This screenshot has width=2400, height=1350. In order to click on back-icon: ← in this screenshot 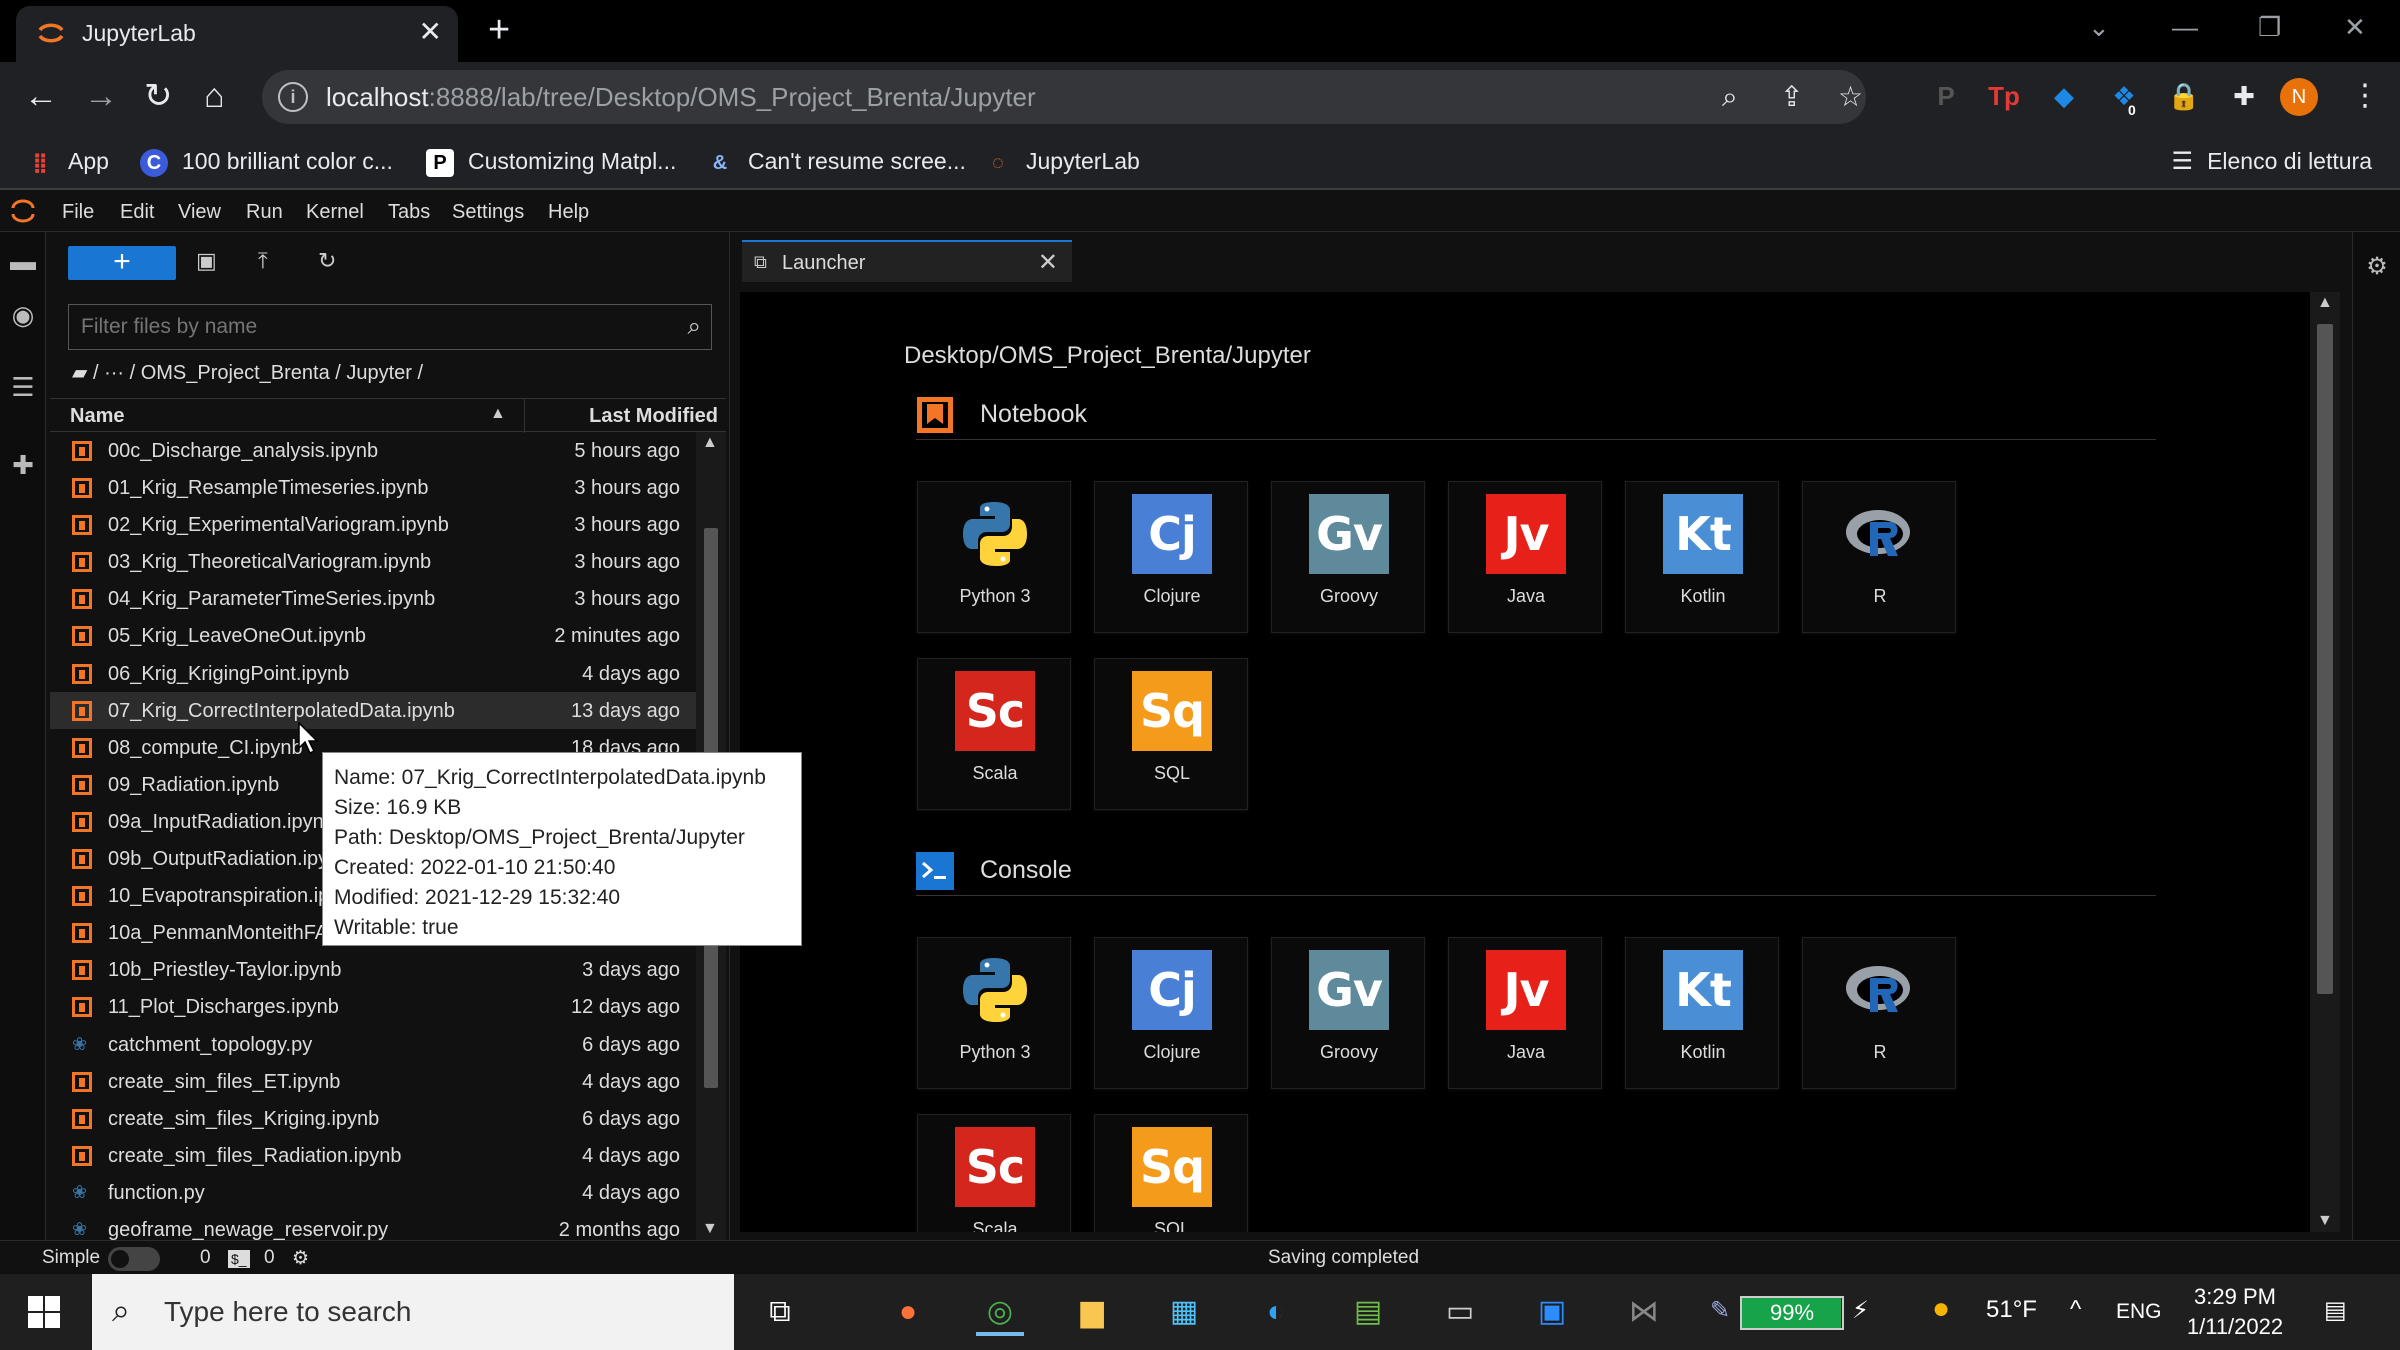, I will do `click(41, 96)`.